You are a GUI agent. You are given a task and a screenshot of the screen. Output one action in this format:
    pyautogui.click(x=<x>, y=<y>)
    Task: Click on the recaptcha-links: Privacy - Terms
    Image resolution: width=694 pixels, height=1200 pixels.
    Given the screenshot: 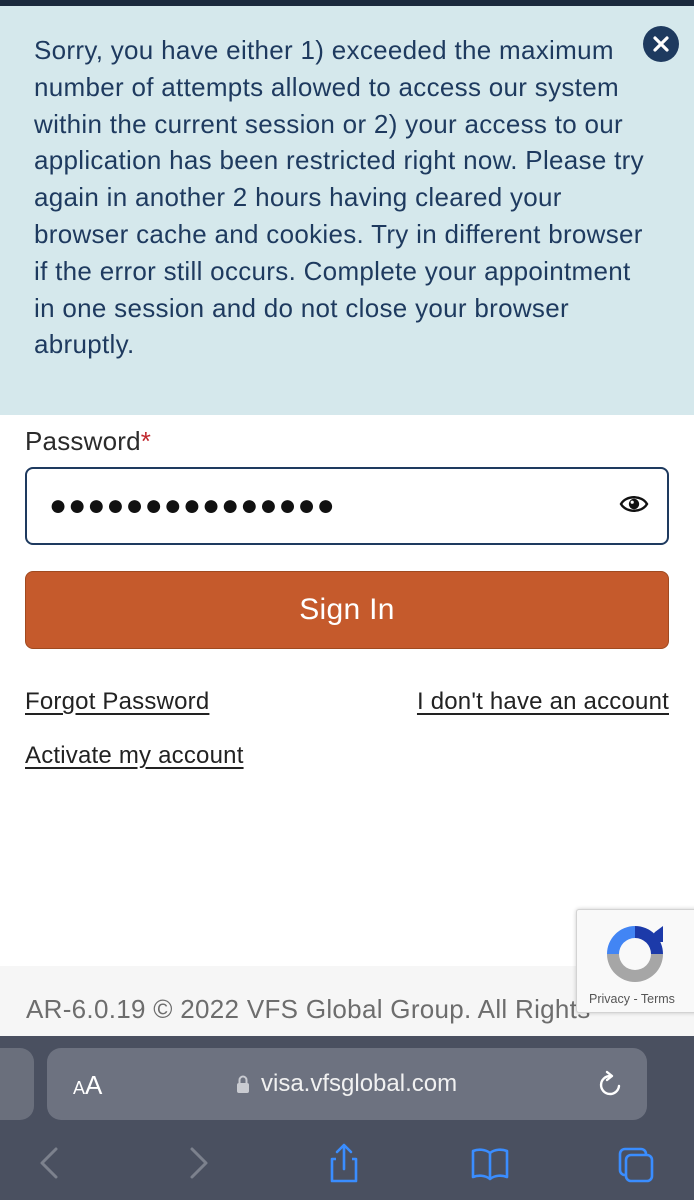 What is the action you would take?
    pyautogui.click(x=632, y=999)
    